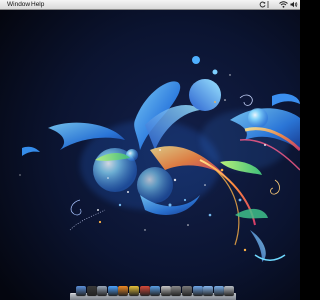  What do you see at coordinates (165, 291) in the screenshot?
I see `photos-icon` at bounding box center [165, 291].